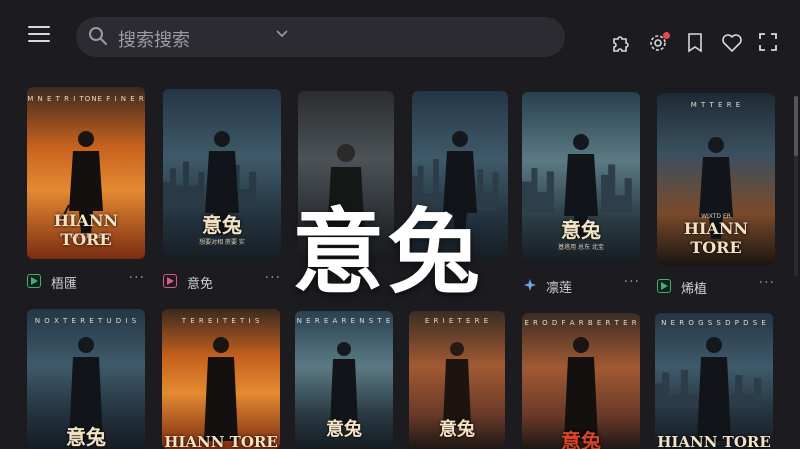  Describe the element at coordinates (714, 323) in the screenshot. I see `poster-credits: N E R O G S S D P D S E` at that location.